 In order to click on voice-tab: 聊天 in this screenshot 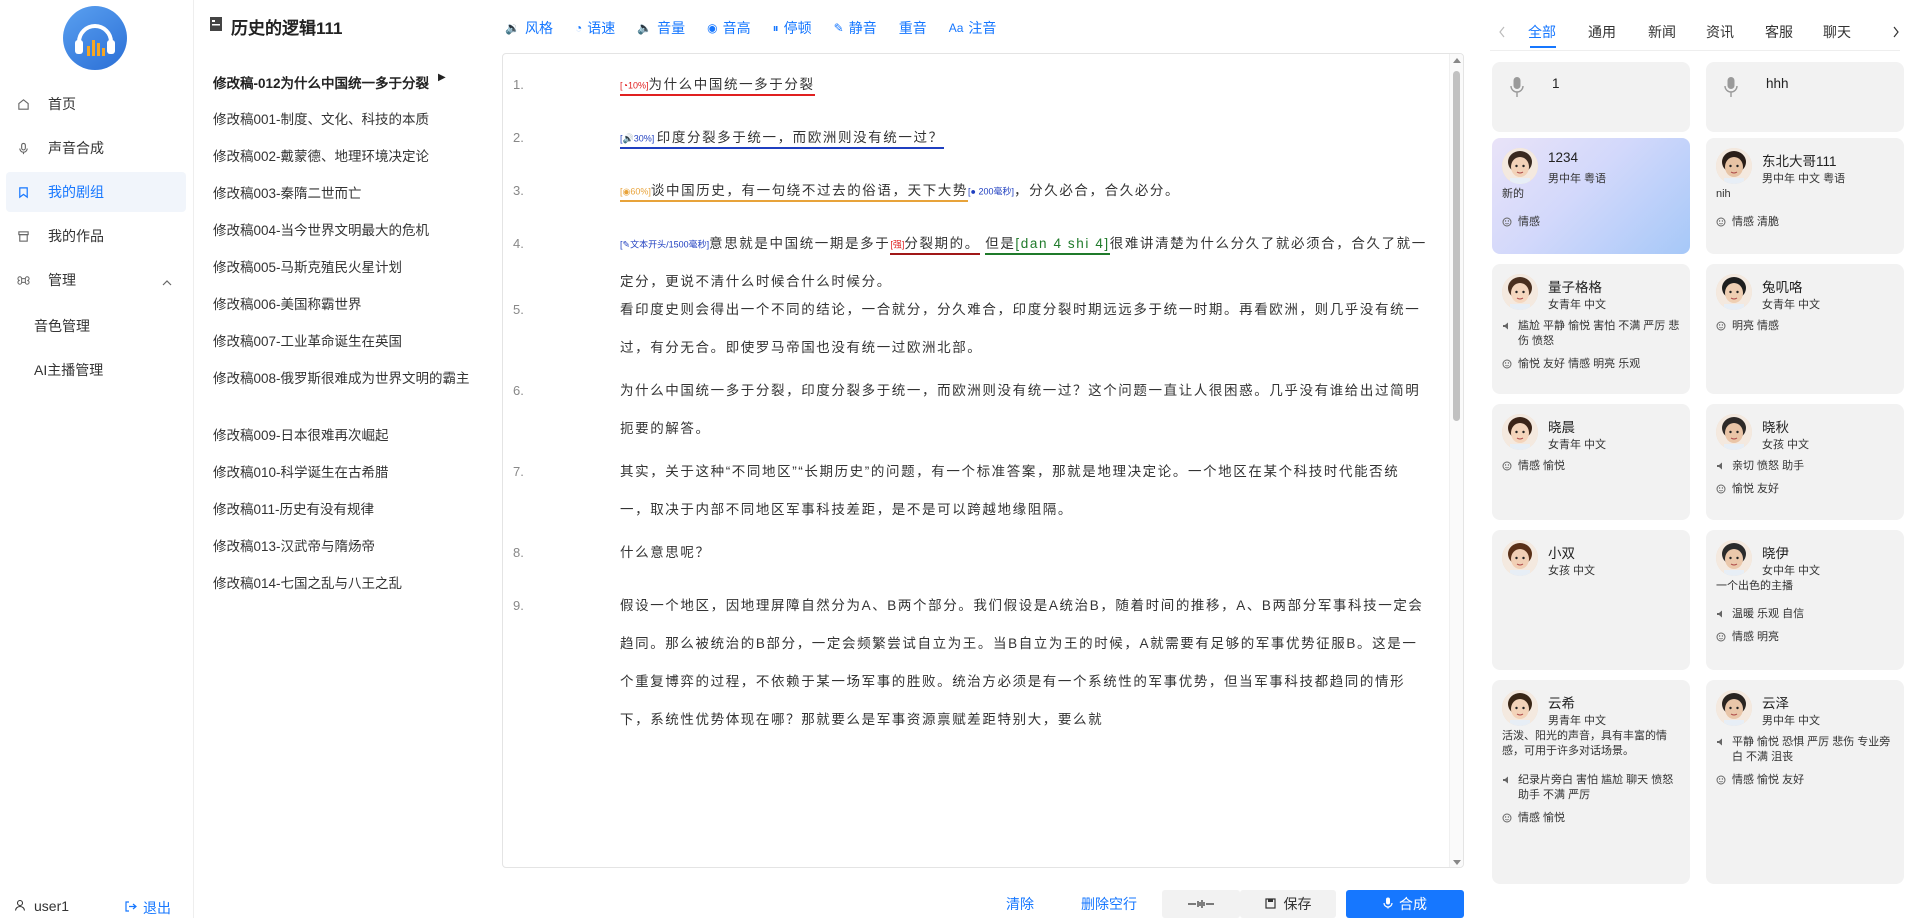, I will do `click(1837, 32)`.